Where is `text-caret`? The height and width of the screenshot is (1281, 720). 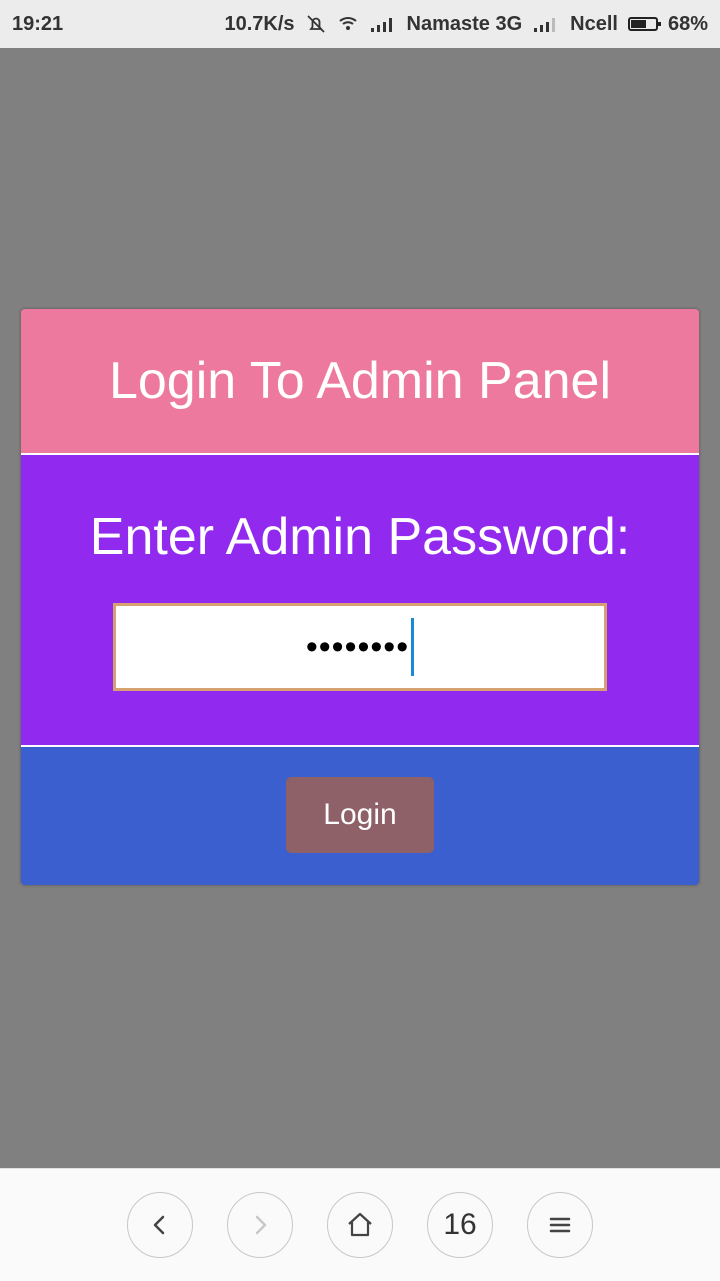 text-caret is located at coordinates (413, 647).